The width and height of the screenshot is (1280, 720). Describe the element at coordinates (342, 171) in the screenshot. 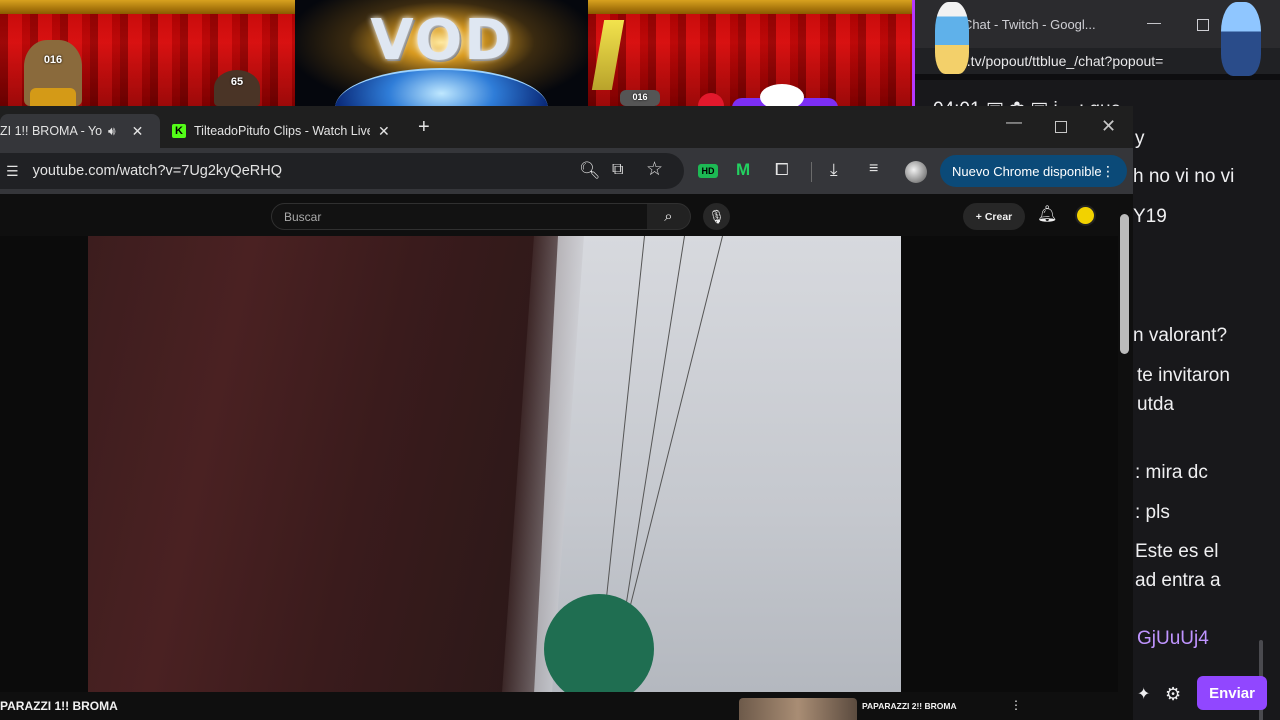

I see `address-bar: ☰ youtube.com/watch?v=7Ug2kyQeRHQ 🔍︎ ⧉ ☆` at that location.